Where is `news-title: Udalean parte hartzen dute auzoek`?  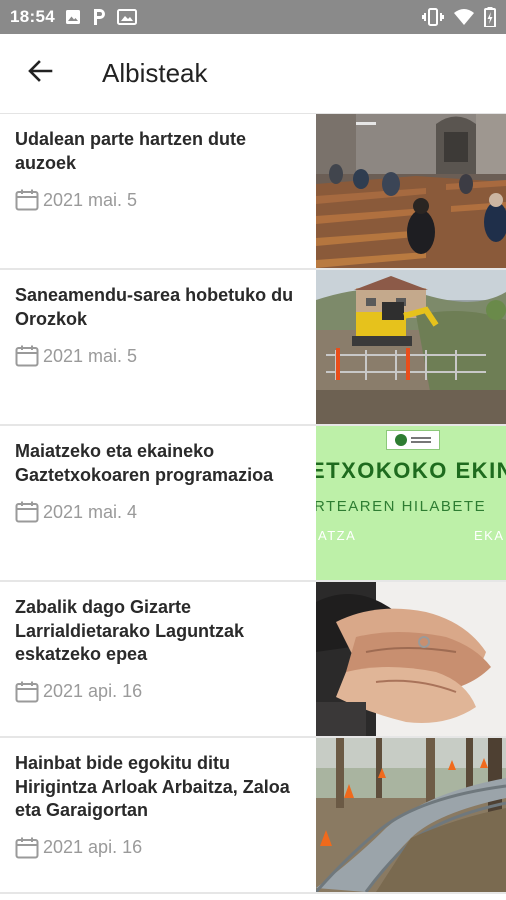
news-title: Udalean parte hartzen dute auzoek is located at coordinates (131, 151).